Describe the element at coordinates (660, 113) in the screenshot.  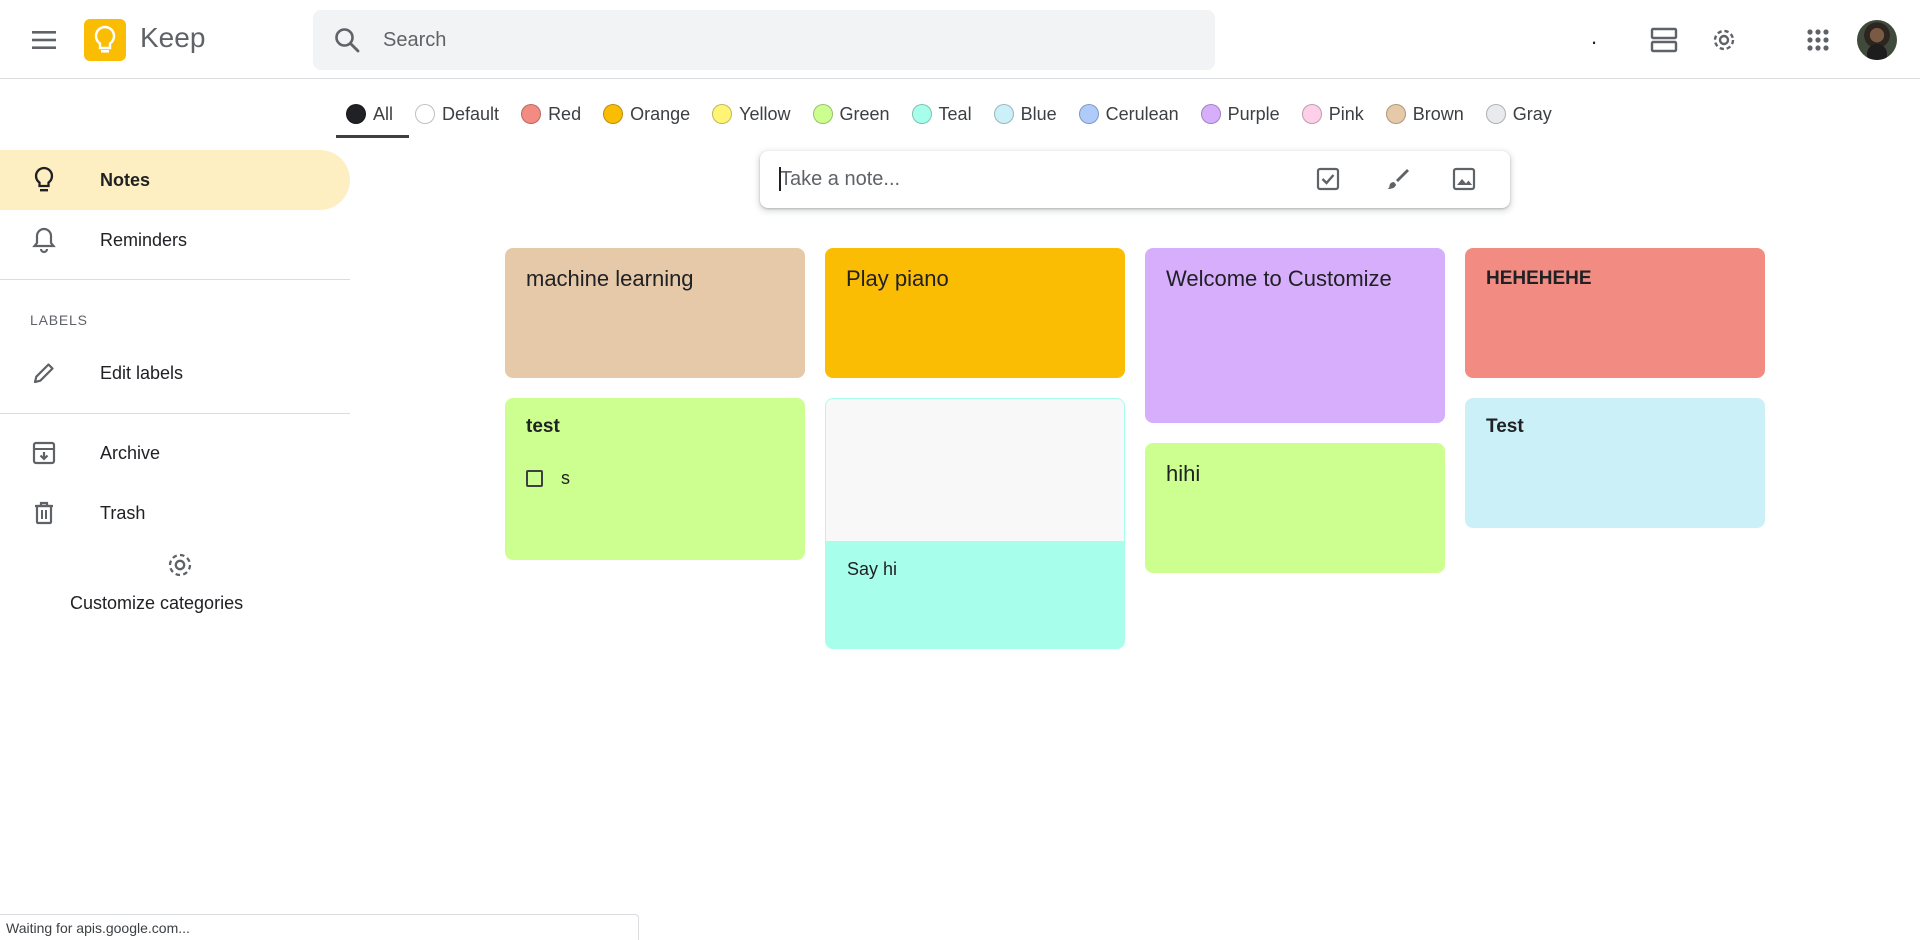
I see `filter-chip-label: Orange` at that location.